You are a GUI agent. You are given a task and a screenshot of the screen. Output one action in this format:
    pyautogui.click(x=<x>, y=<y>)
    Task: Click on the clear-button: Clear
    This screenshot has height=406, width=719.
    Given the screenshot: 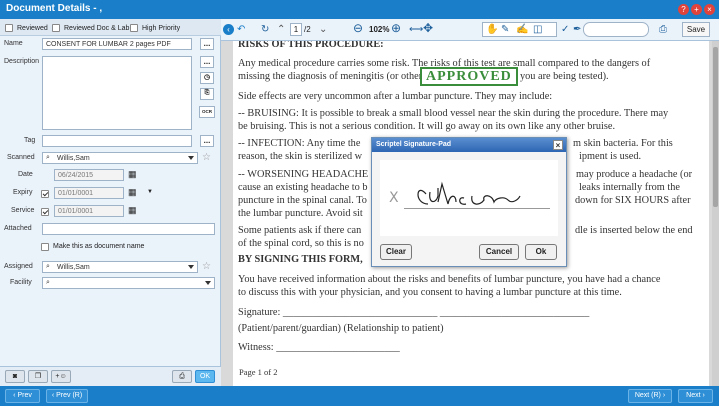 What is the action you would take?
    pyautogui.click(x=396, y=252)
    